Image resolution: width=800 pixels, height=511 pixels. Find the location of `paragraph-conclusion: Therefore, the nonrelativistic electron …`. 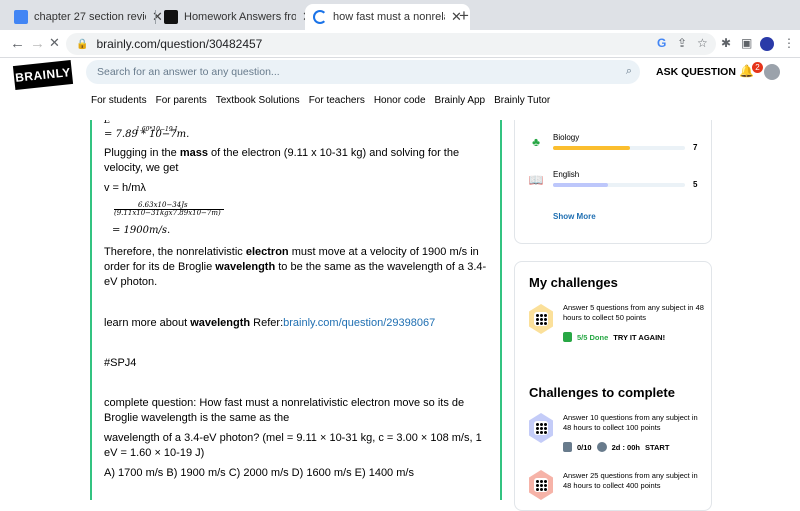

paragraph-conclusion: Therefore, the nonrelativistic electron … is located at coordinates (296, 267).